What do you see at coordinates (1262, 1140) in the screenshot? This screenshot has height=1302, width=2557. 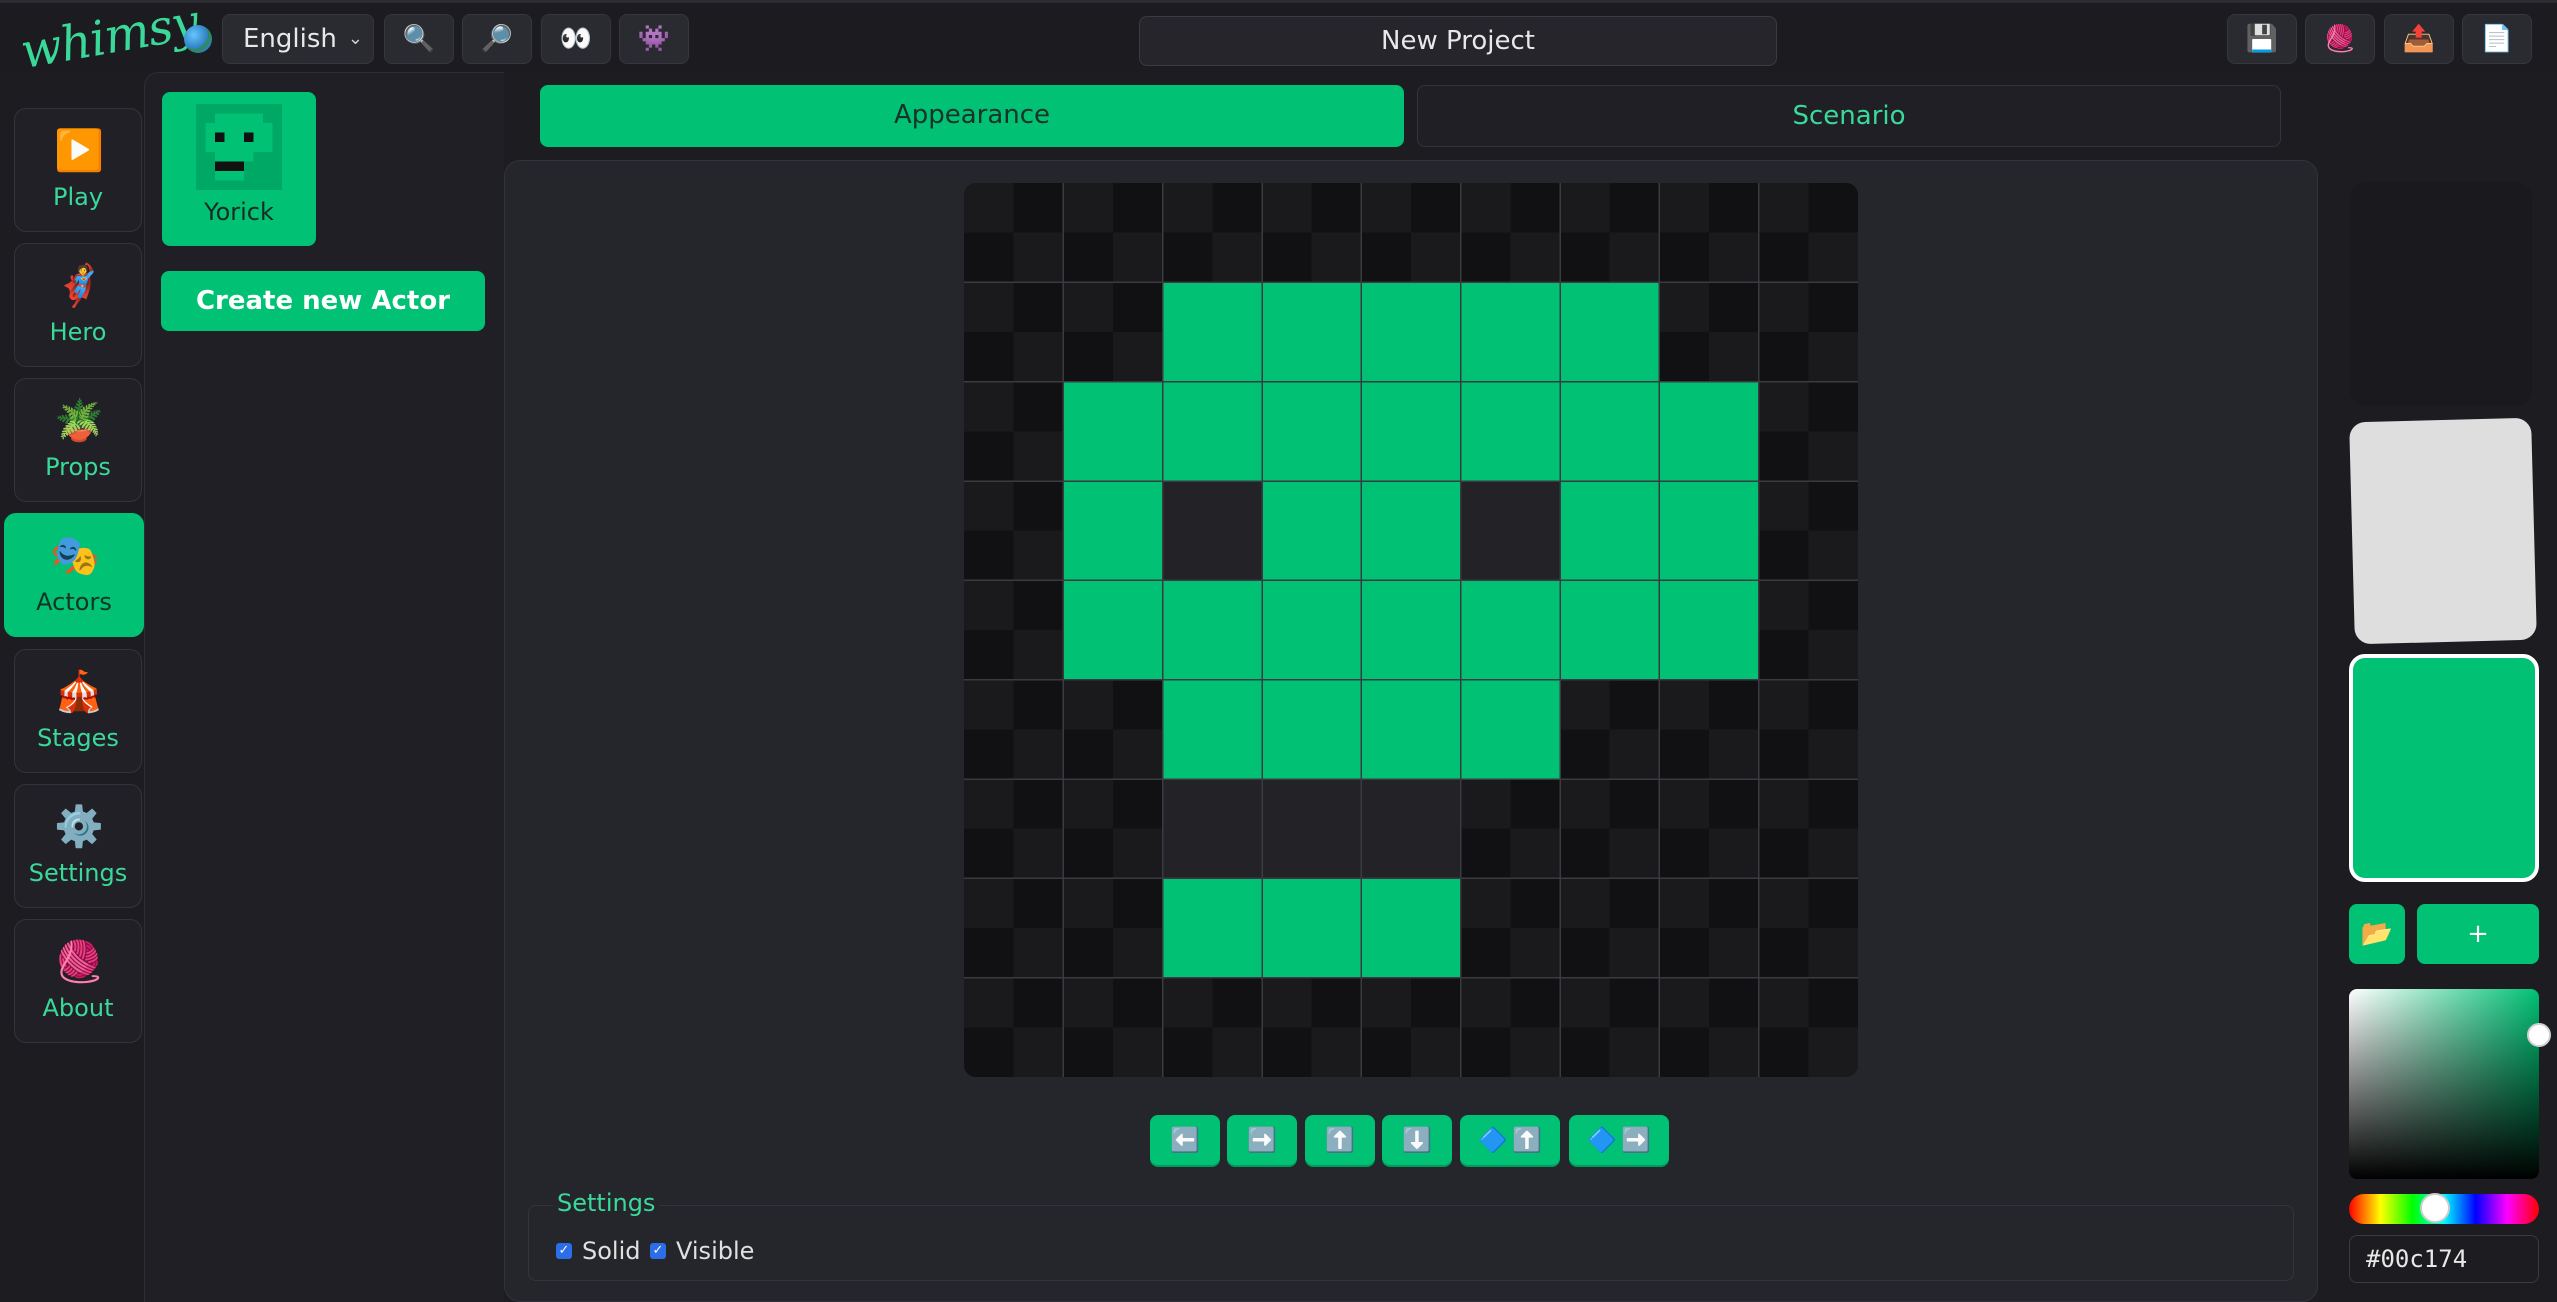 I see `shift-right-button: ➡️` at bounding box center [1262, 1140].